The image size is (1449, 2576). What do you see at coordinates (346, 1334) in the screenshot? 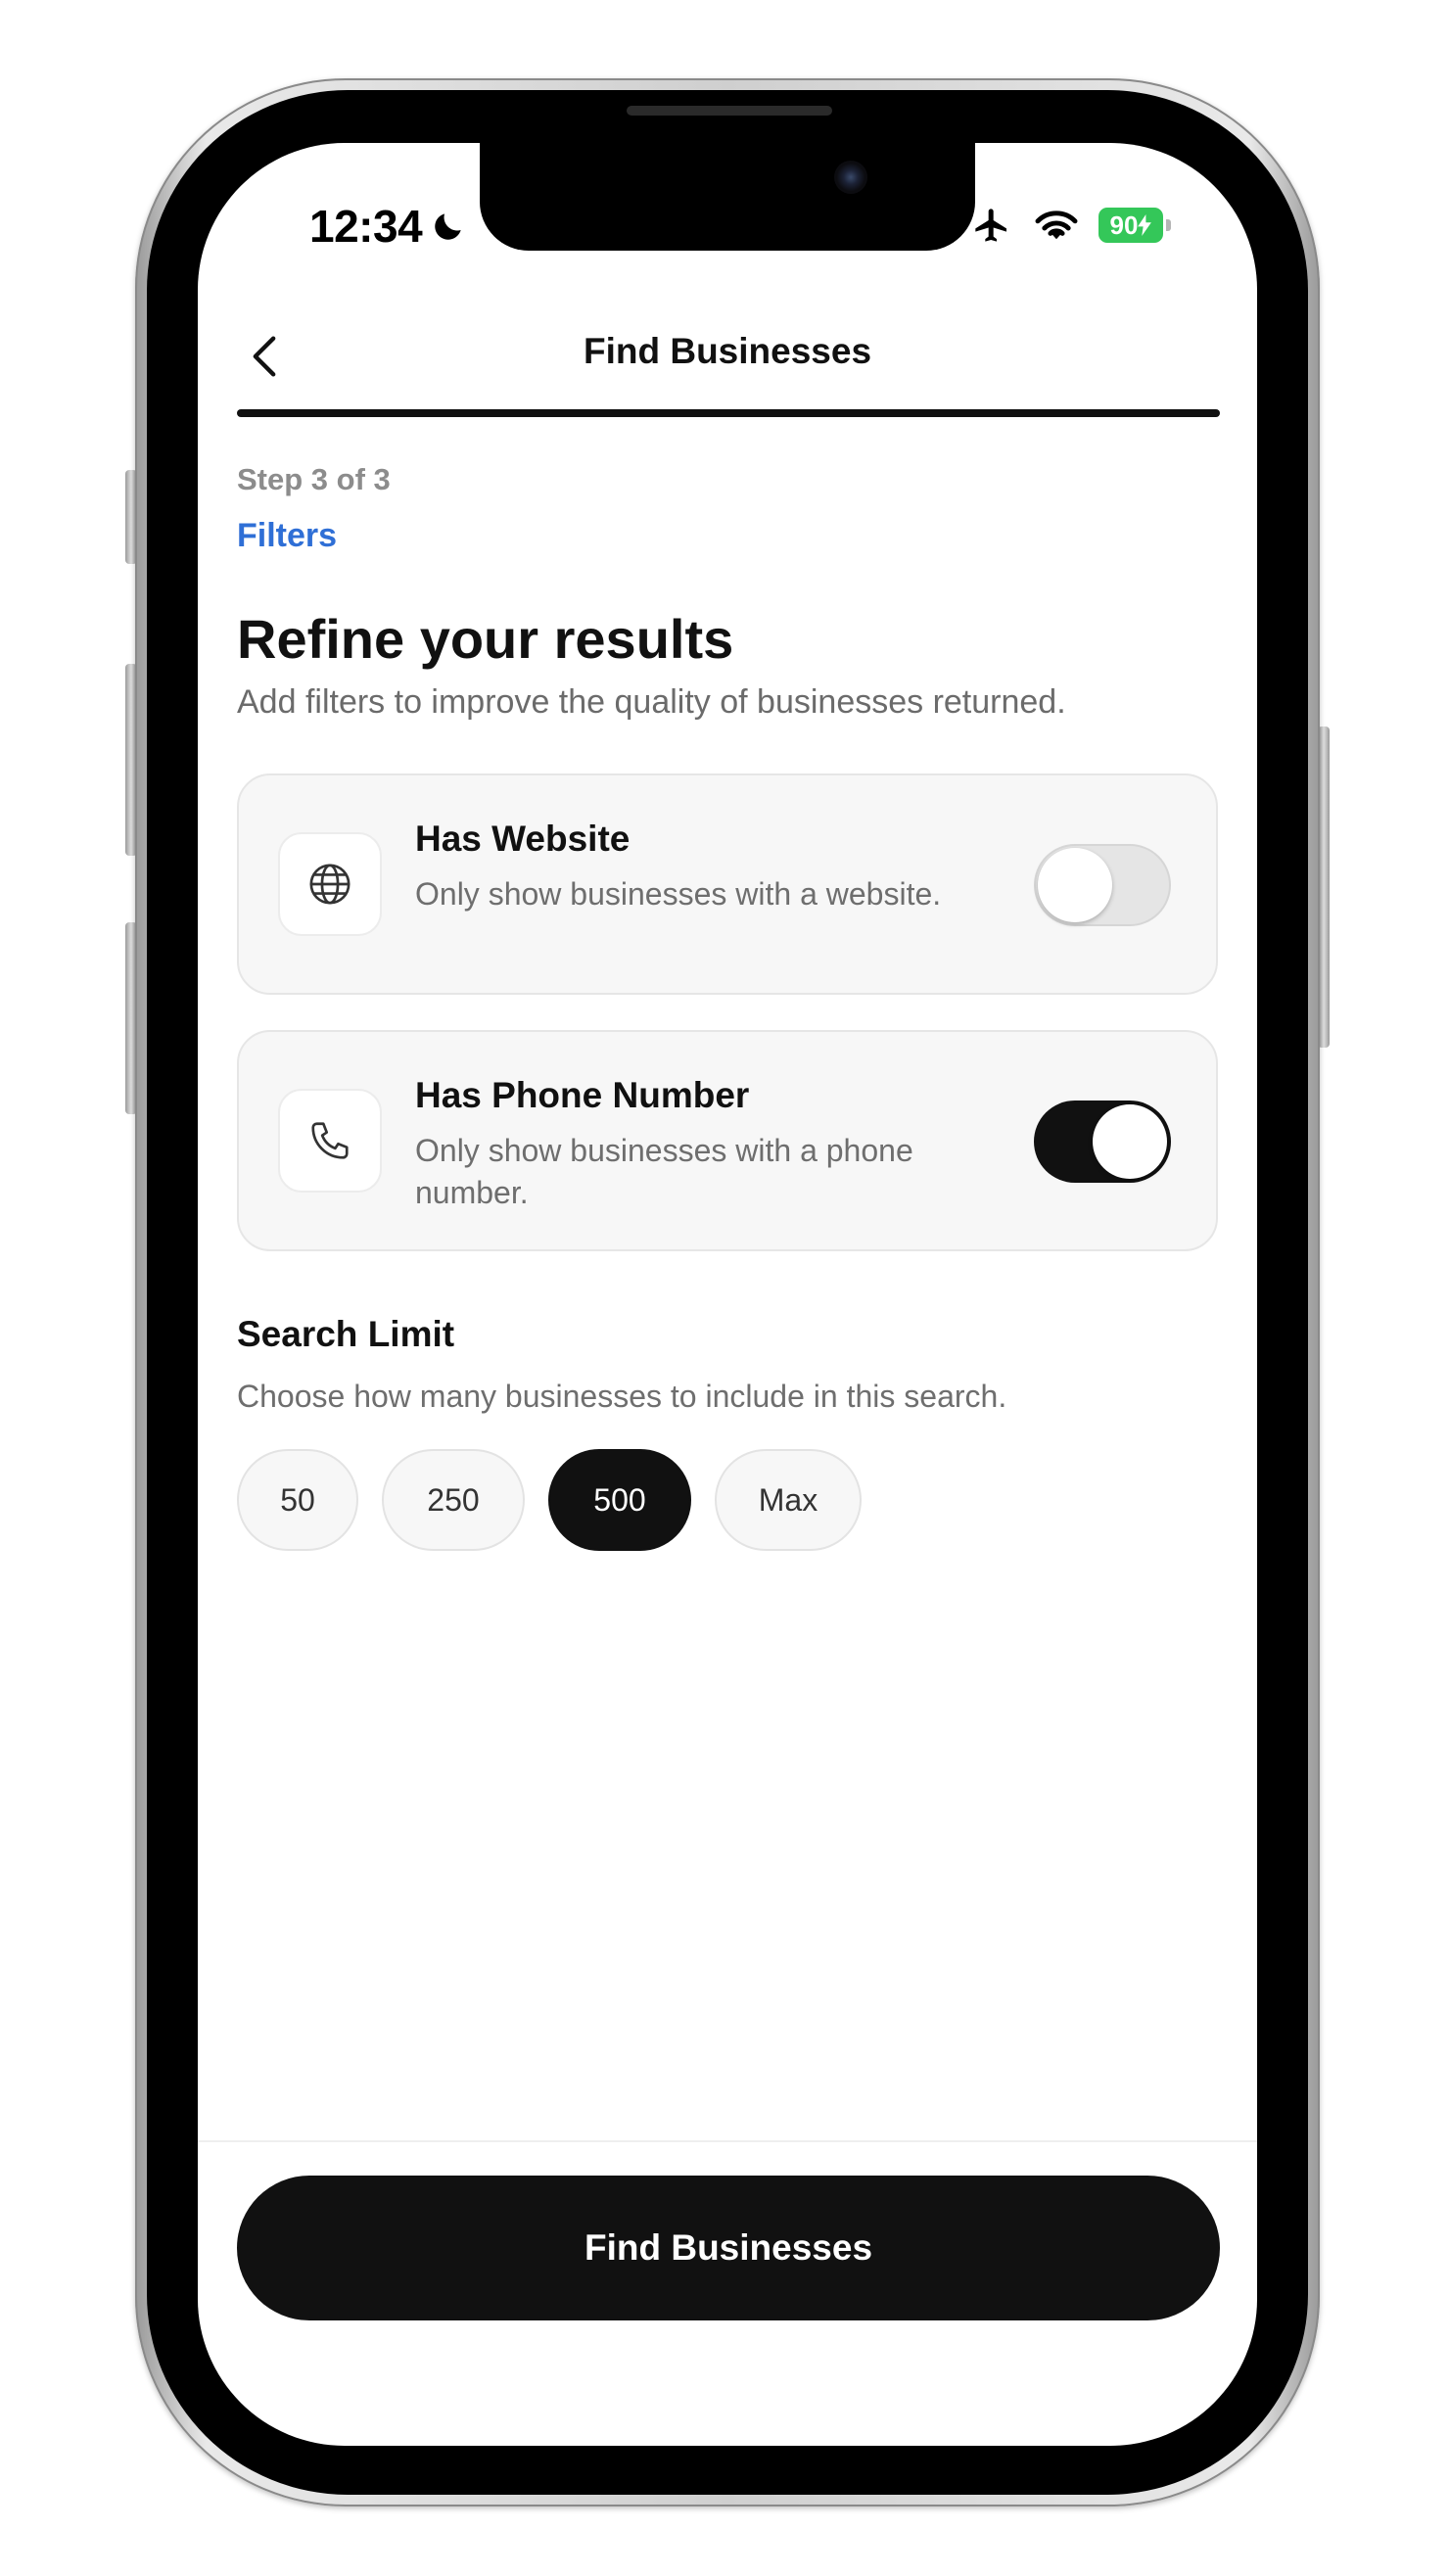
I see `search-limit-title: Search Limit` at bounding box center [346, 1334].